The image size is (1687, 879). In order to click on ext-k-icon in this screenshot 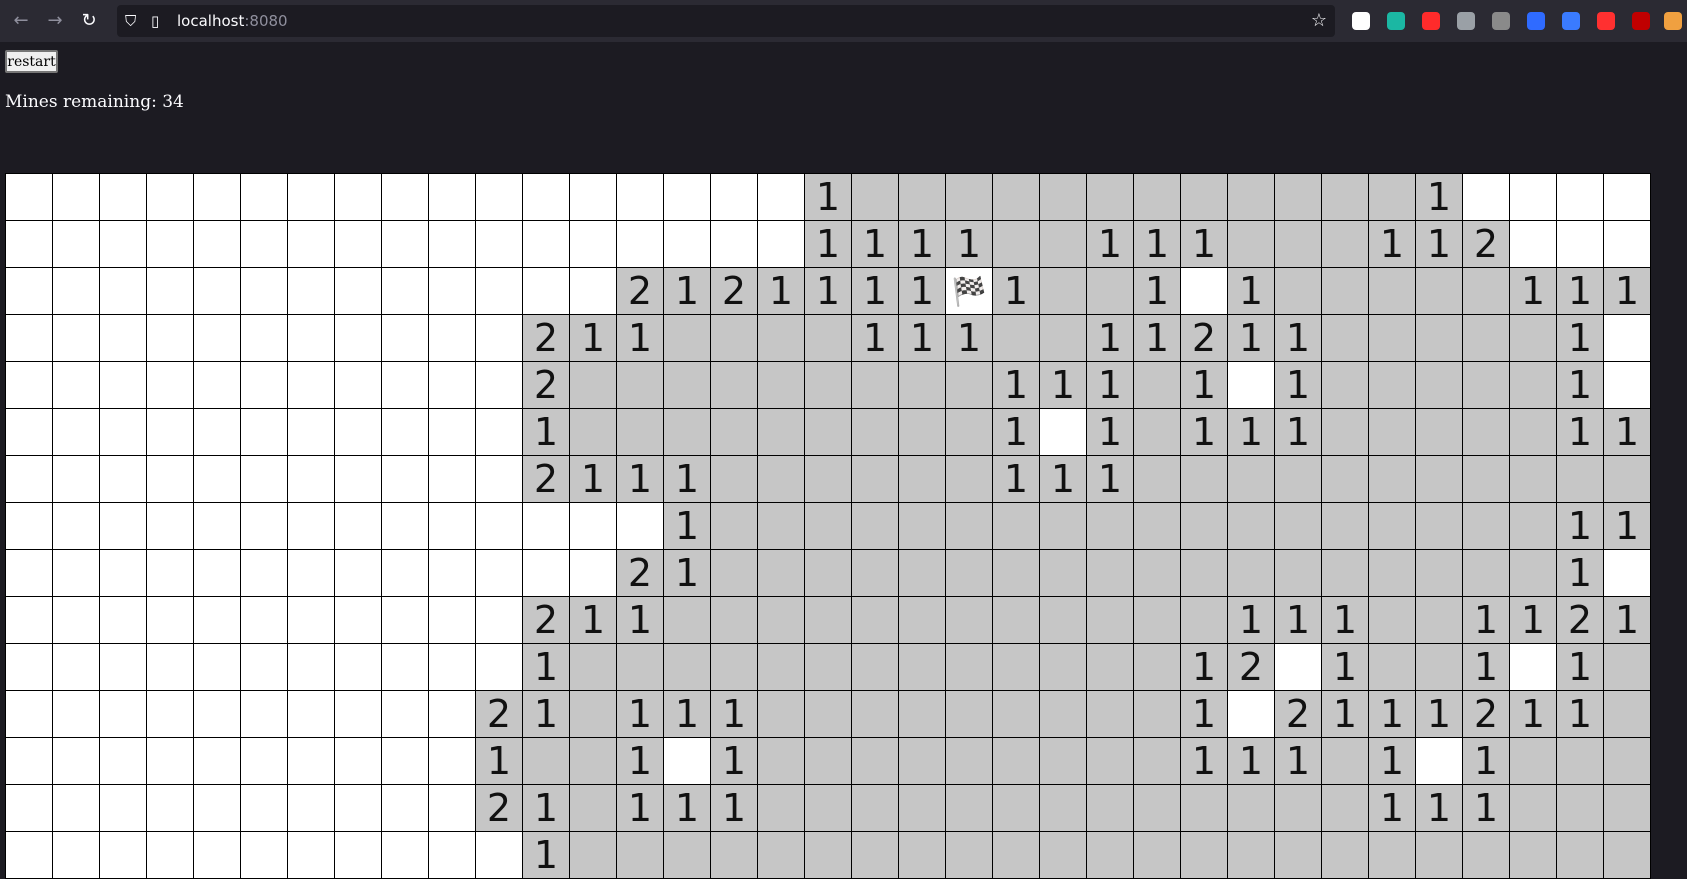, I will do `click(1501, 21)`.